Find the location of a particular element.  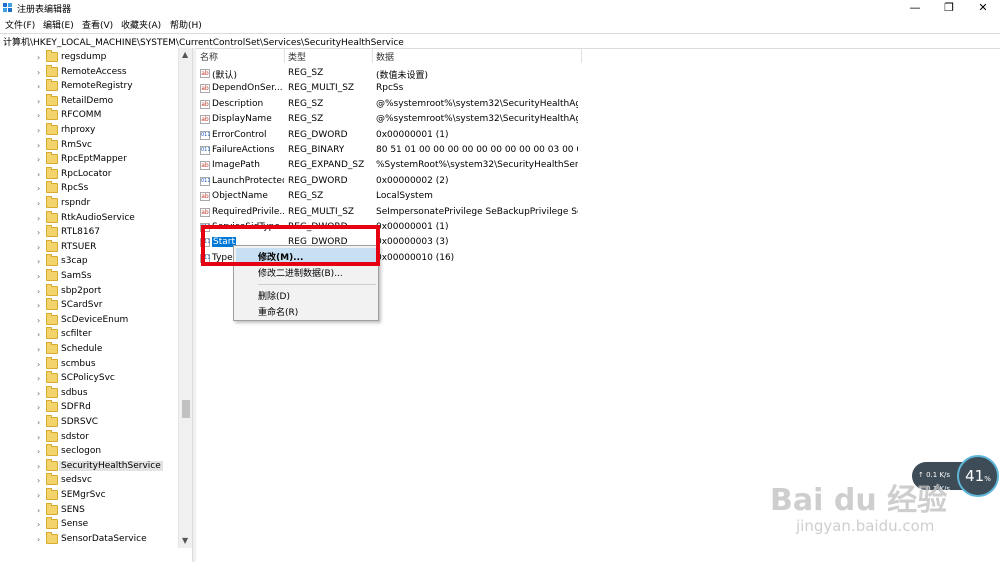

menu-favorites: 收藏夹(A) is located at coordinates (141, 24).